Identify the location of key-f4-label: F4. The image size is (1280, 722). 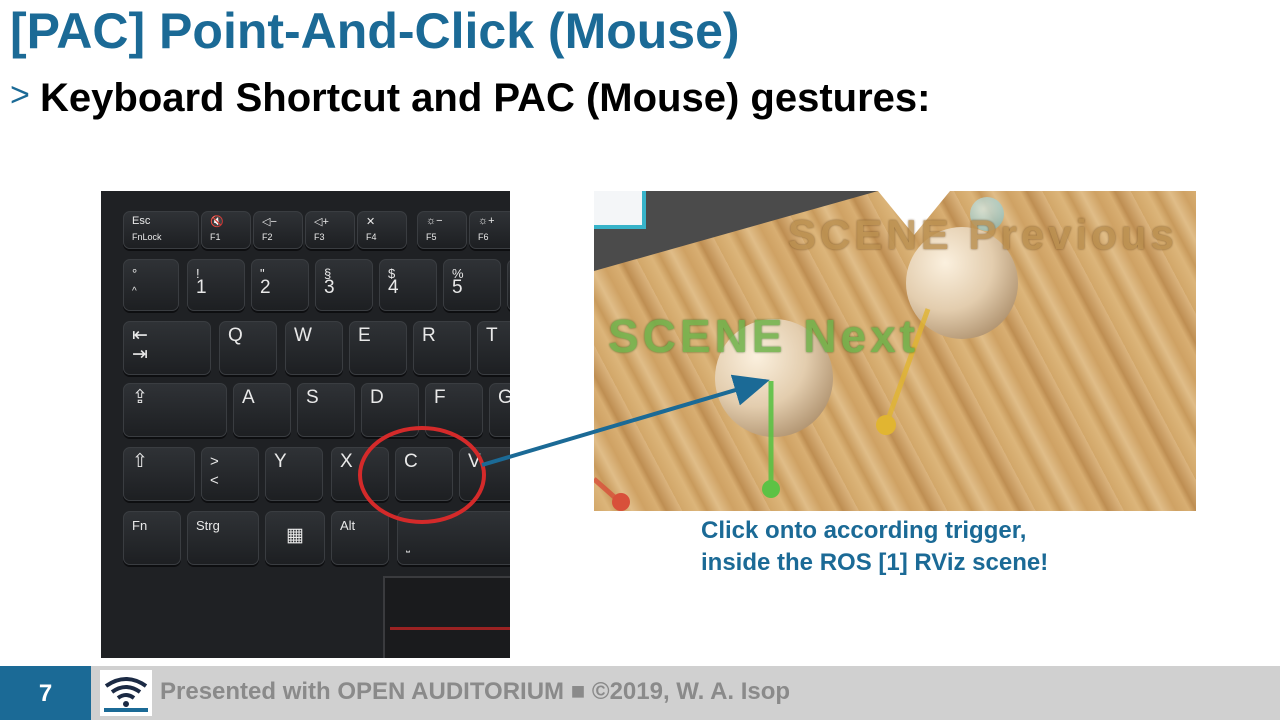
(371, 237).